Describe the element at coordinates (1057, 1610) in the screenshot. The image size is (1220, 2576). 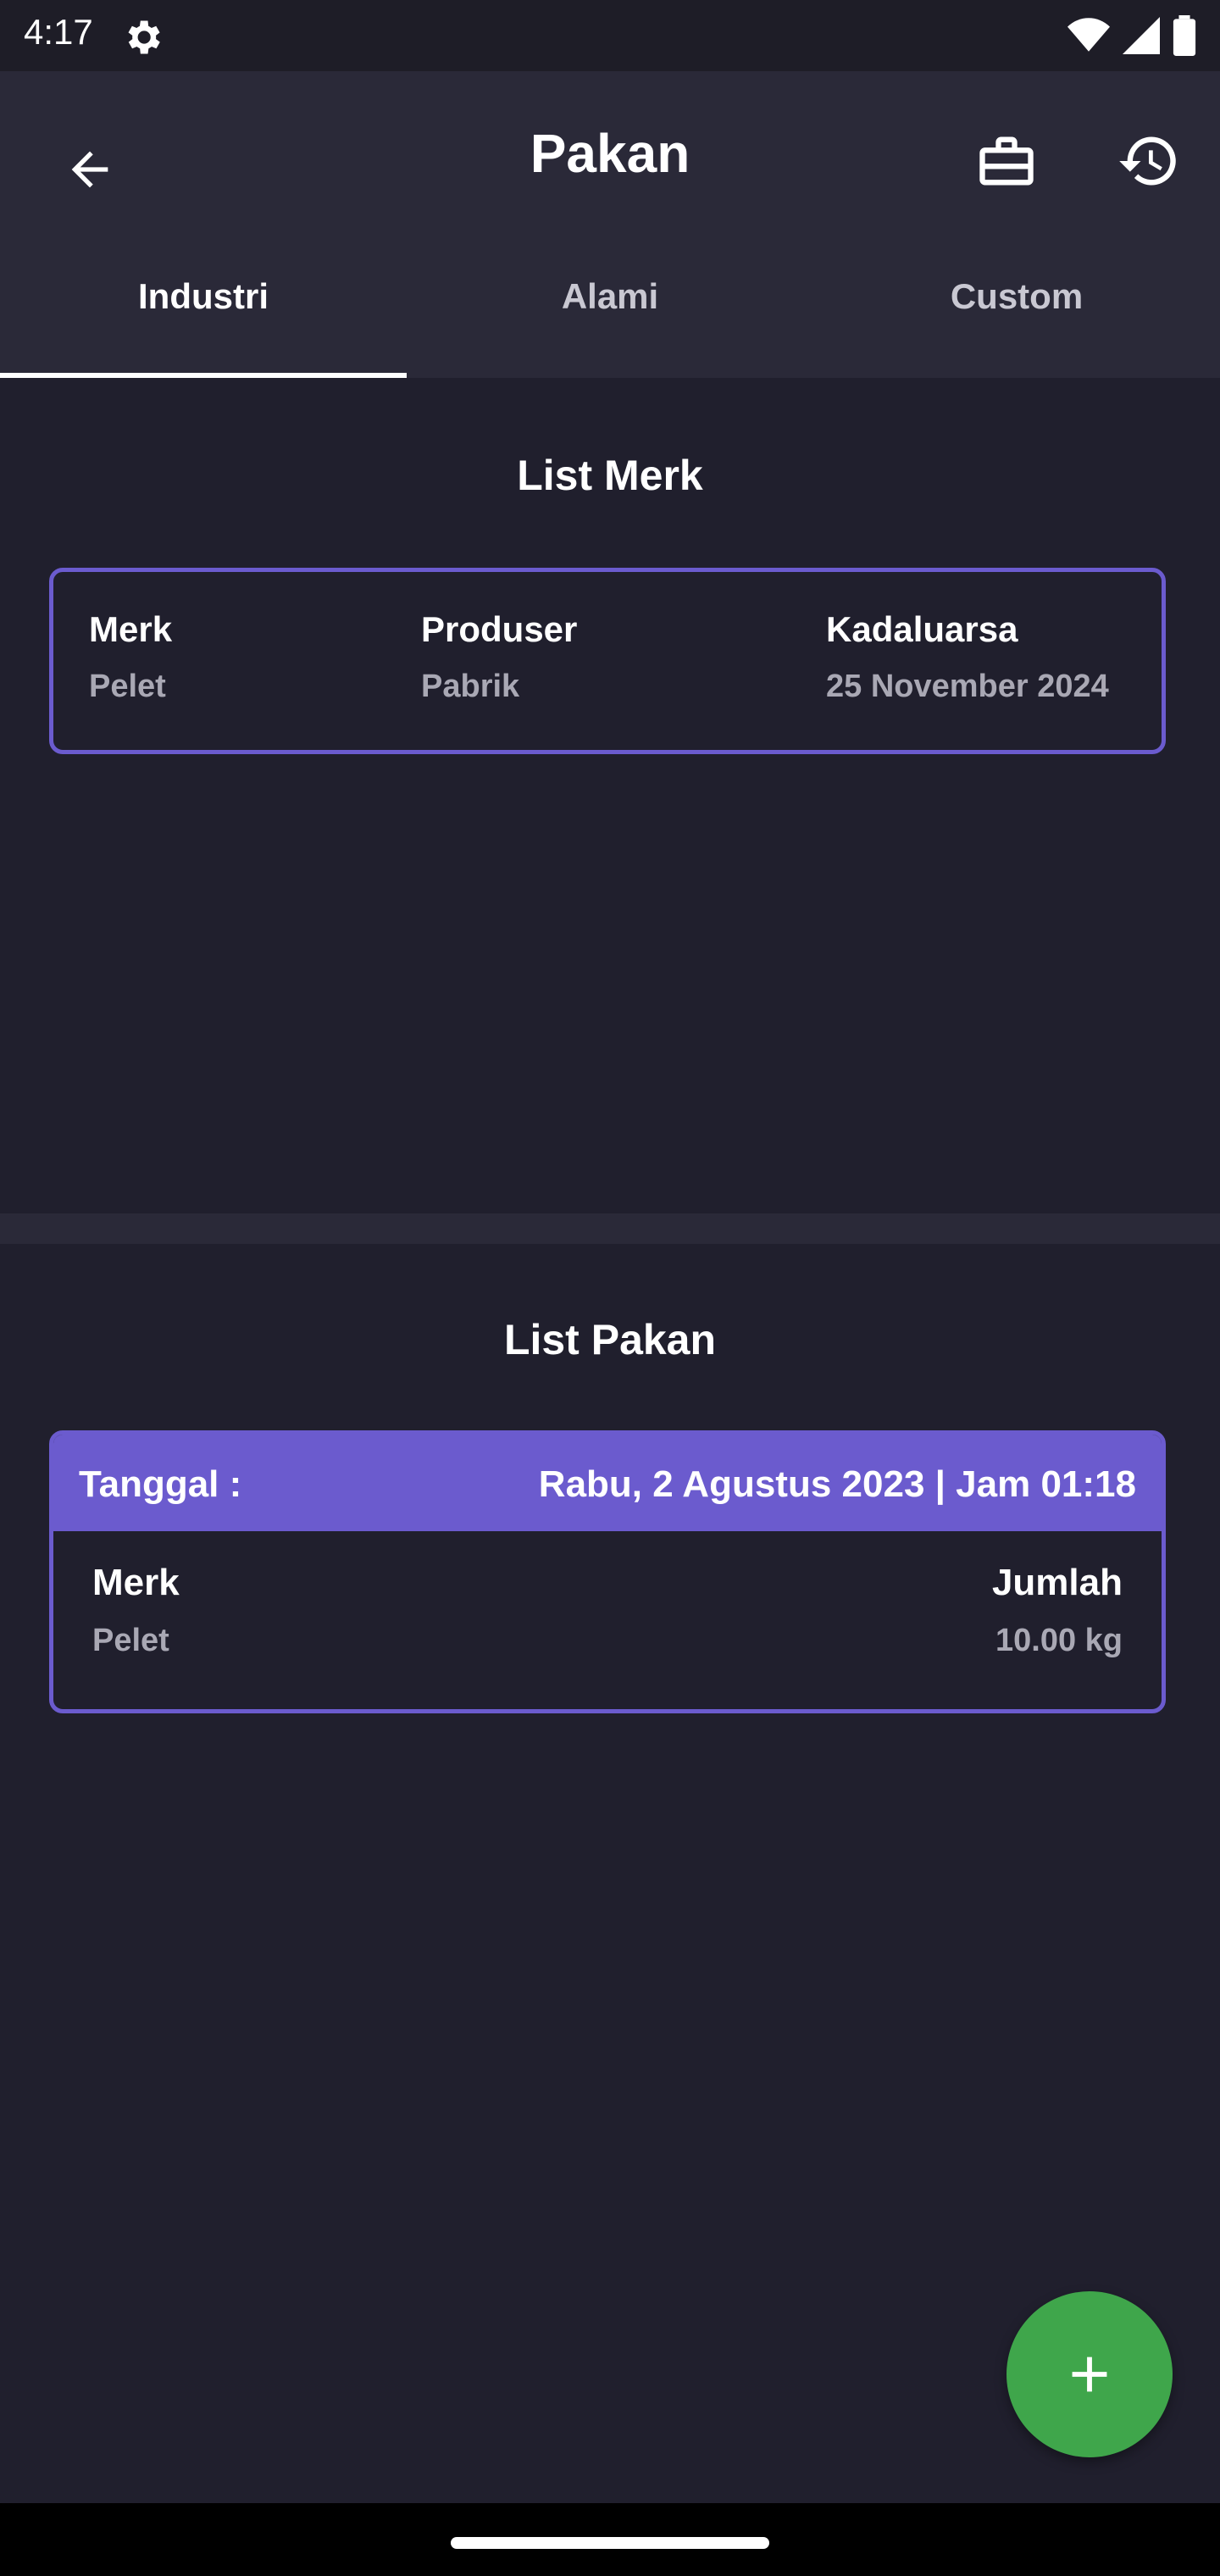
I see `pakan-jumlah-column: Jumlah 10.00 kg` at that location.